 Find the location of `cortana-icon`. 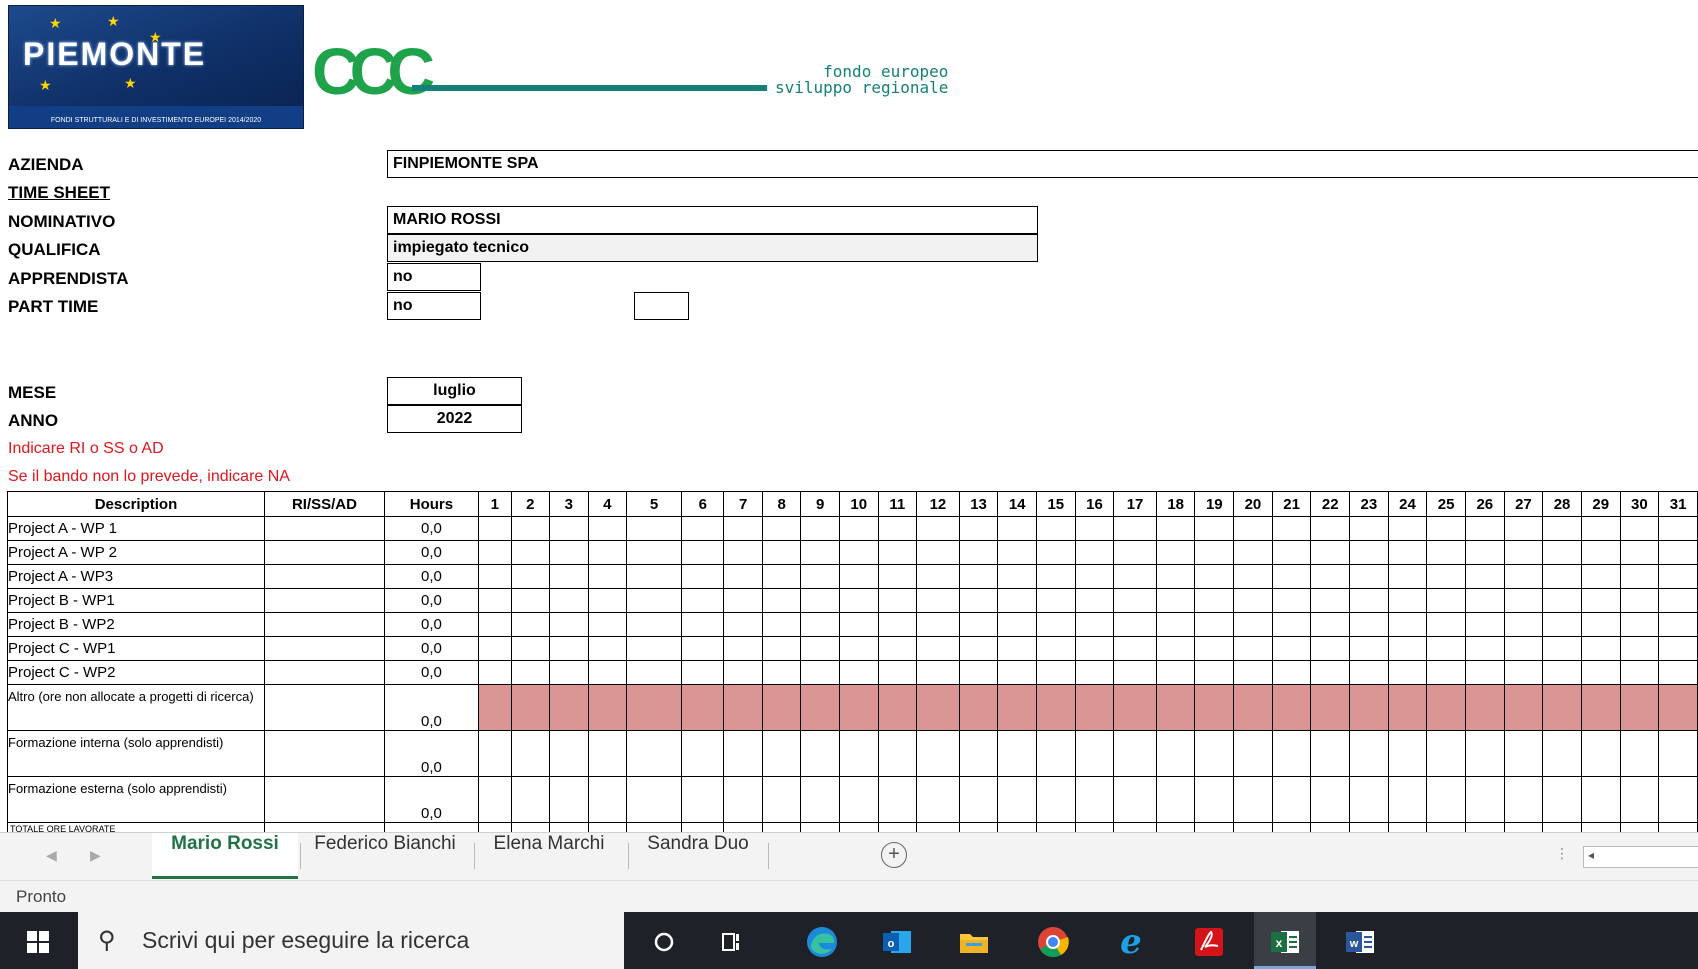

cortana-icon is located at coordinates (664, 940).